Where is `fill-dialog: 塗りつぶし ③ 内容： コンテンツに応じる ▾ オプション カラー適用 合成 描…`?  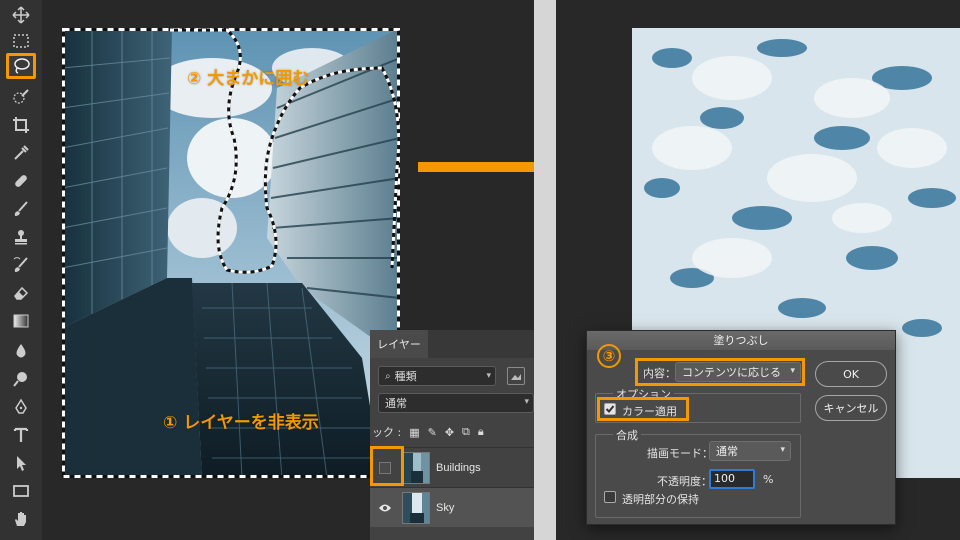
fill-dialog: 塗りつぶし ③ 内容： コンテンツに応じる ▾ オプション カラー適用 合成 描… is located at coordinates (741, 427).